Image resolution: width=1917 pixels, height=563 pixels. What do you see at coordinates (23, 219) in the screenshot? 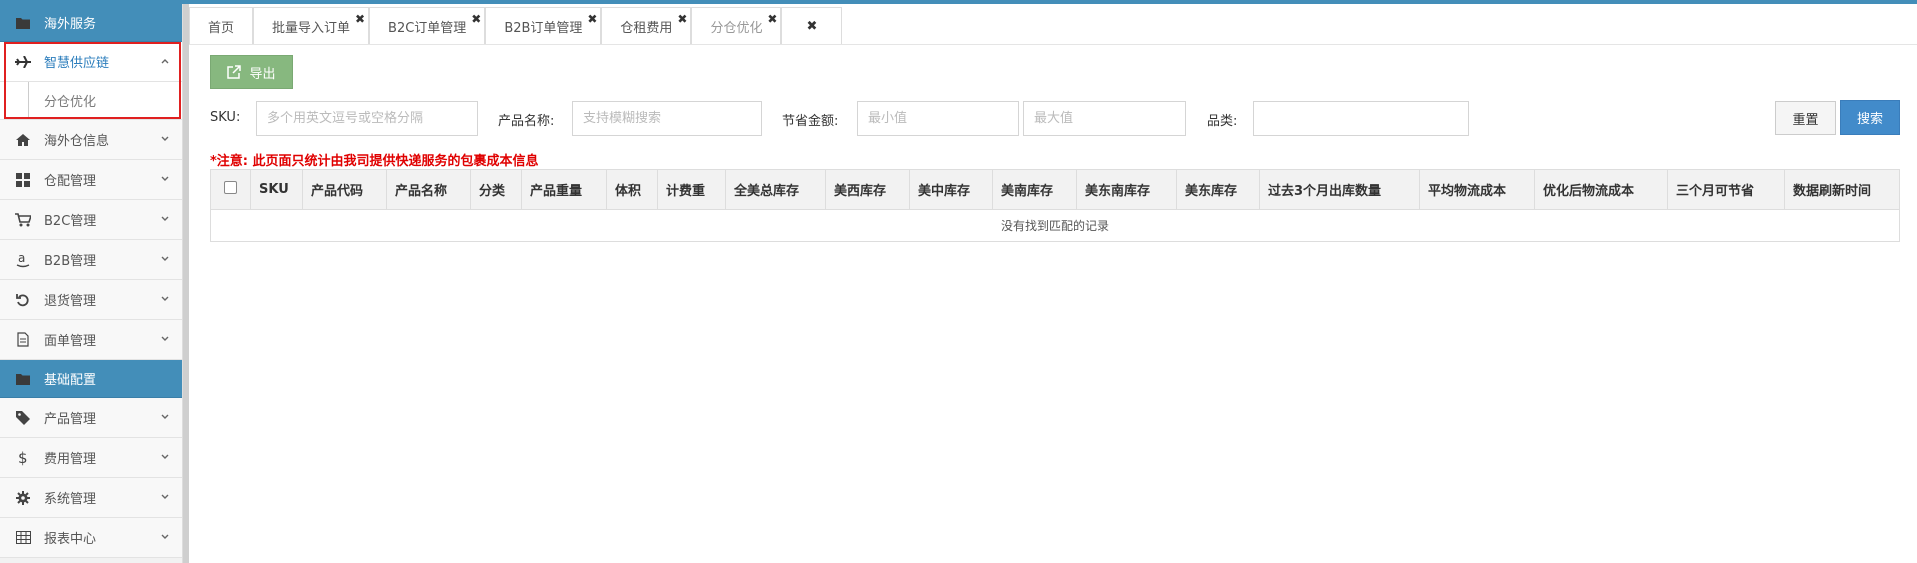
I see `cart-icon` at bounding box center [23, 219].